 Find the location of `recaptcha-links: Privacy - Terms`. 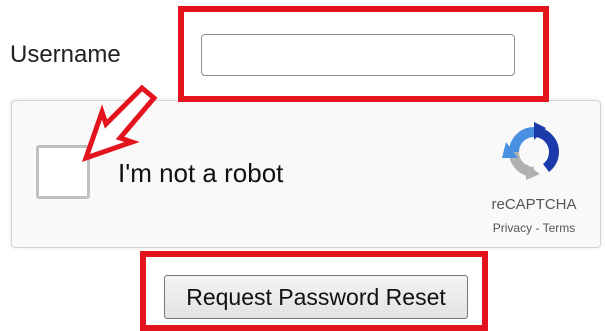

recaptcha-links: Privacy - Terms is located at coordinates (534, 228).